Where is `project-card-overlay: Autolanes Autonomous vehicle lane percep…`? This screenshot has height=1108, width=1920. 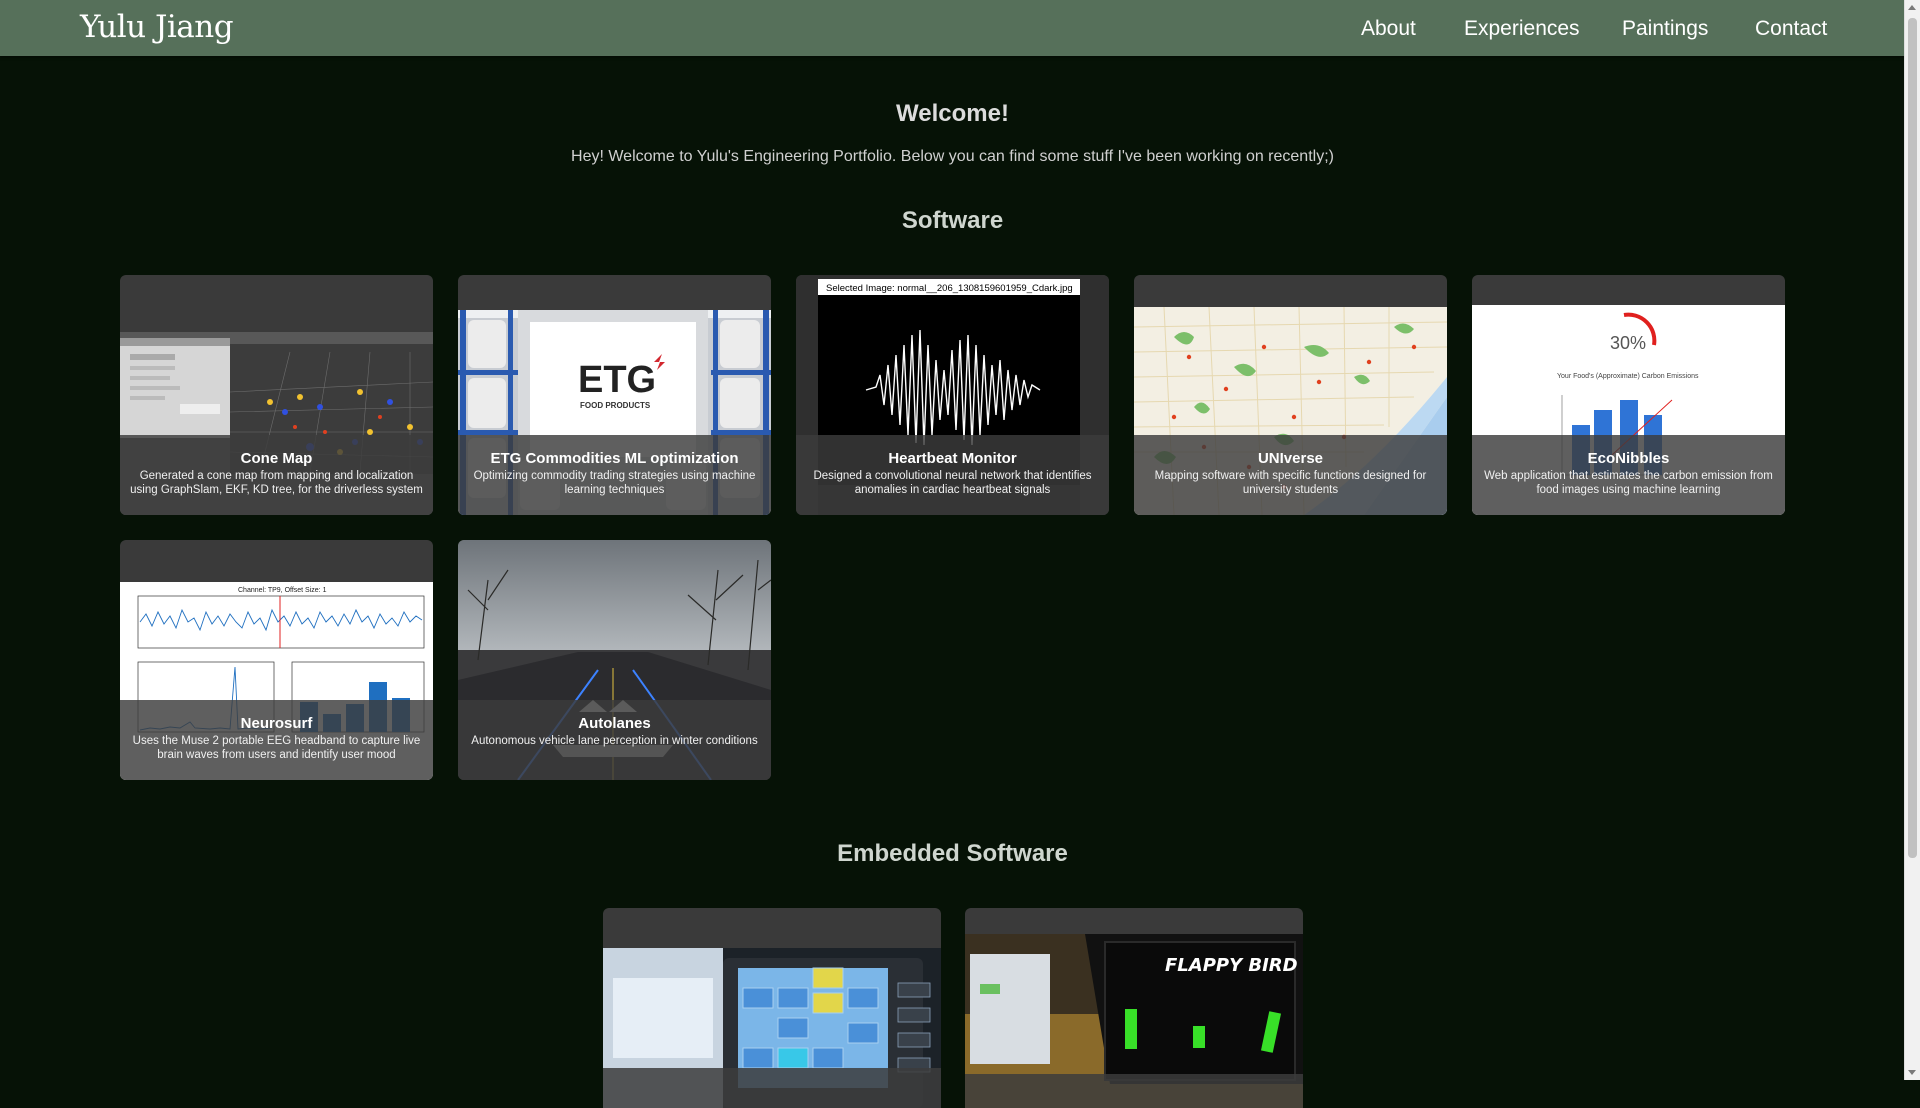 project-card-overlay: Autolanes Autonomous vehicle lane percep… is located at coordinates (614, 740).